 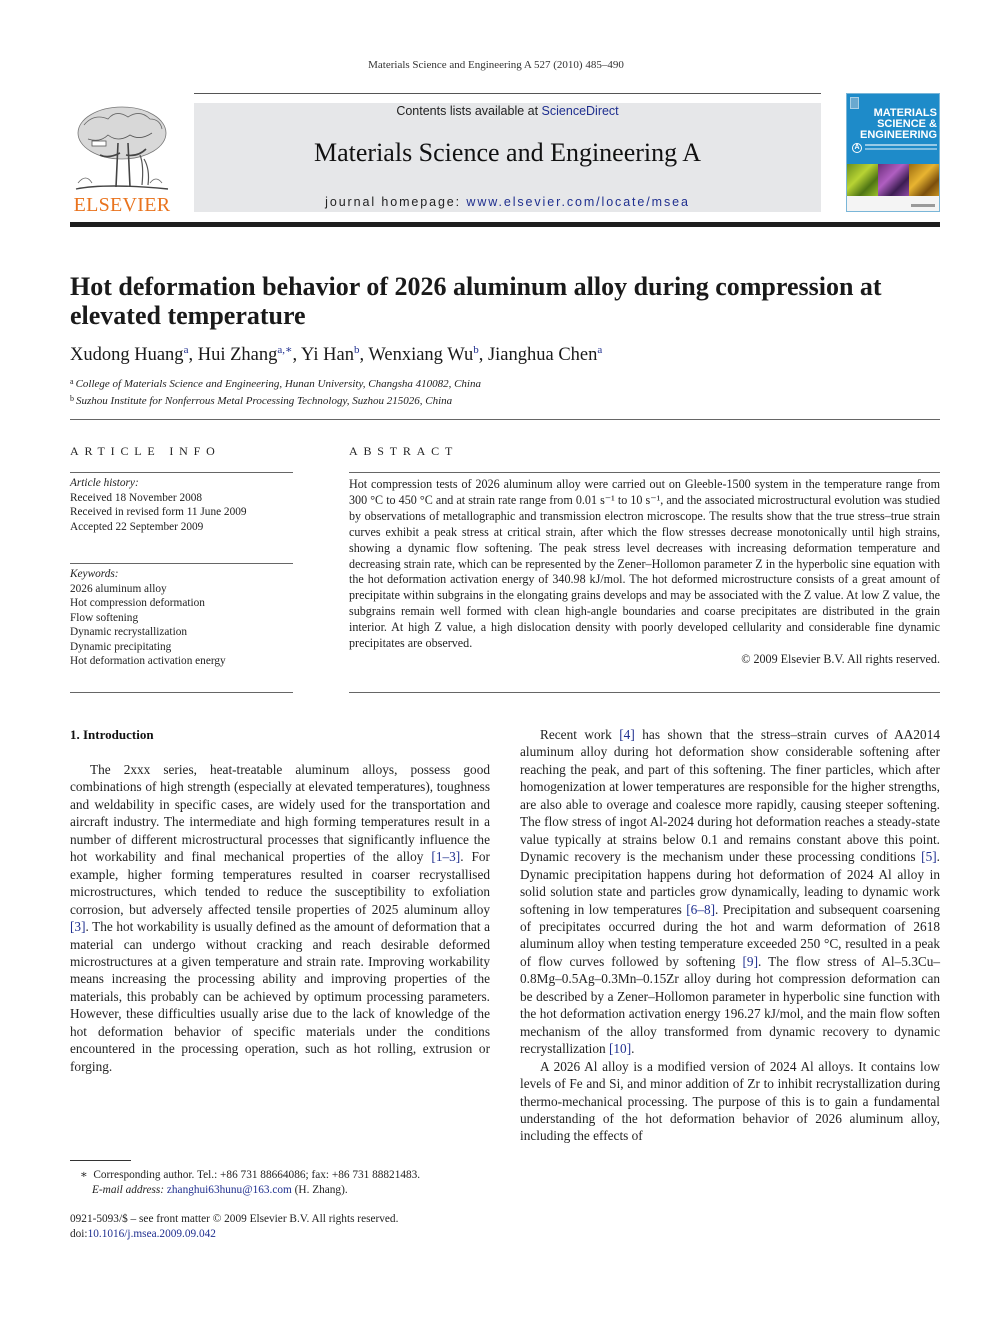 I want to click on cover-micrograph-orange, so click(x=924, y=180).